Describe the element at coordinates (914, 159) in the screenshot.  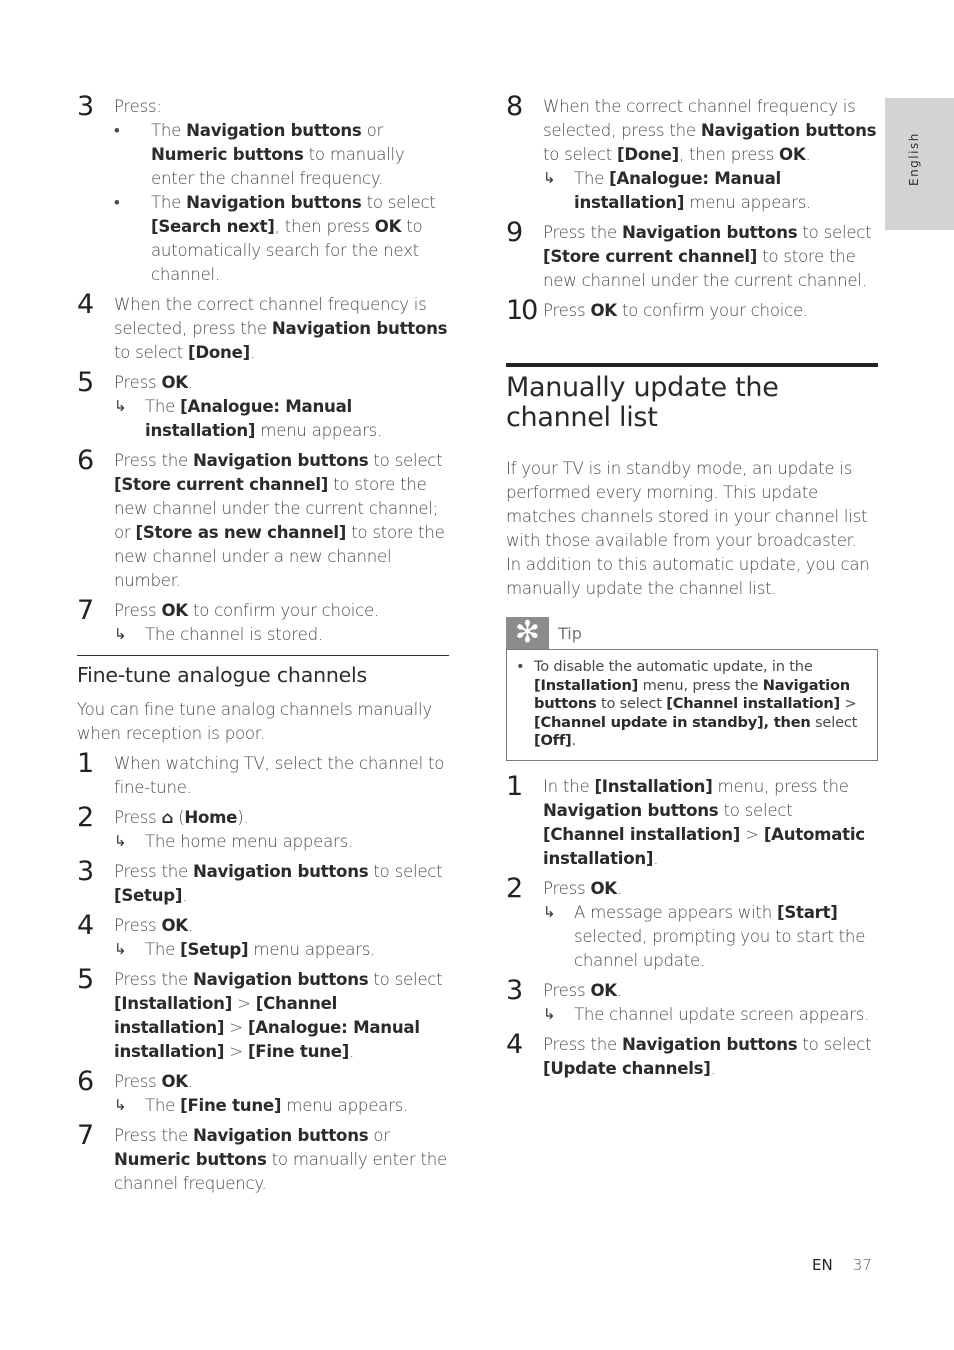
I see `language-label: English` at that location.